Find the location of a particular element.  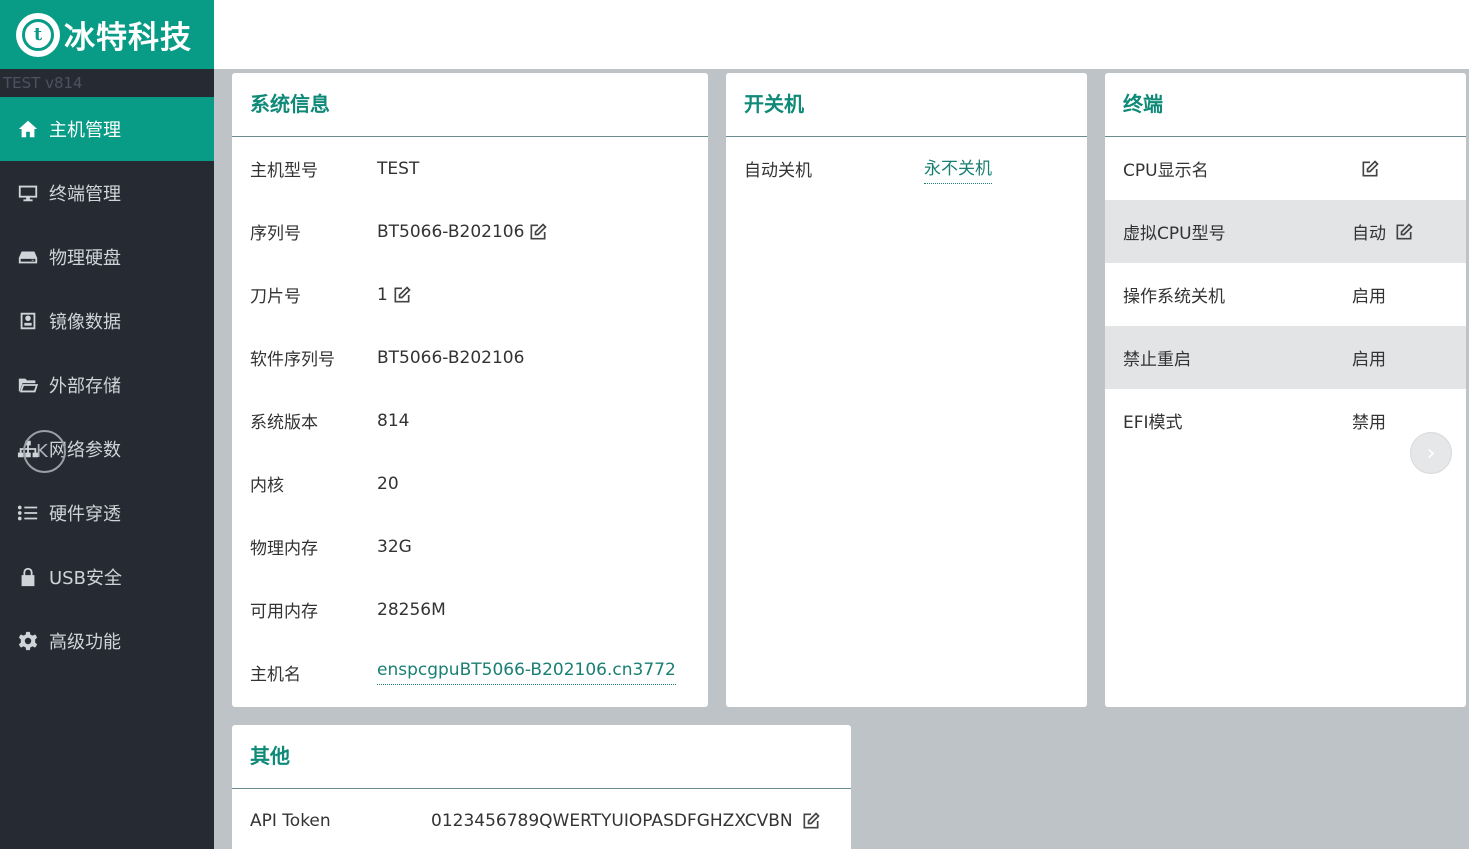

card-title: 终端 is located at coordinates (1285, 105).